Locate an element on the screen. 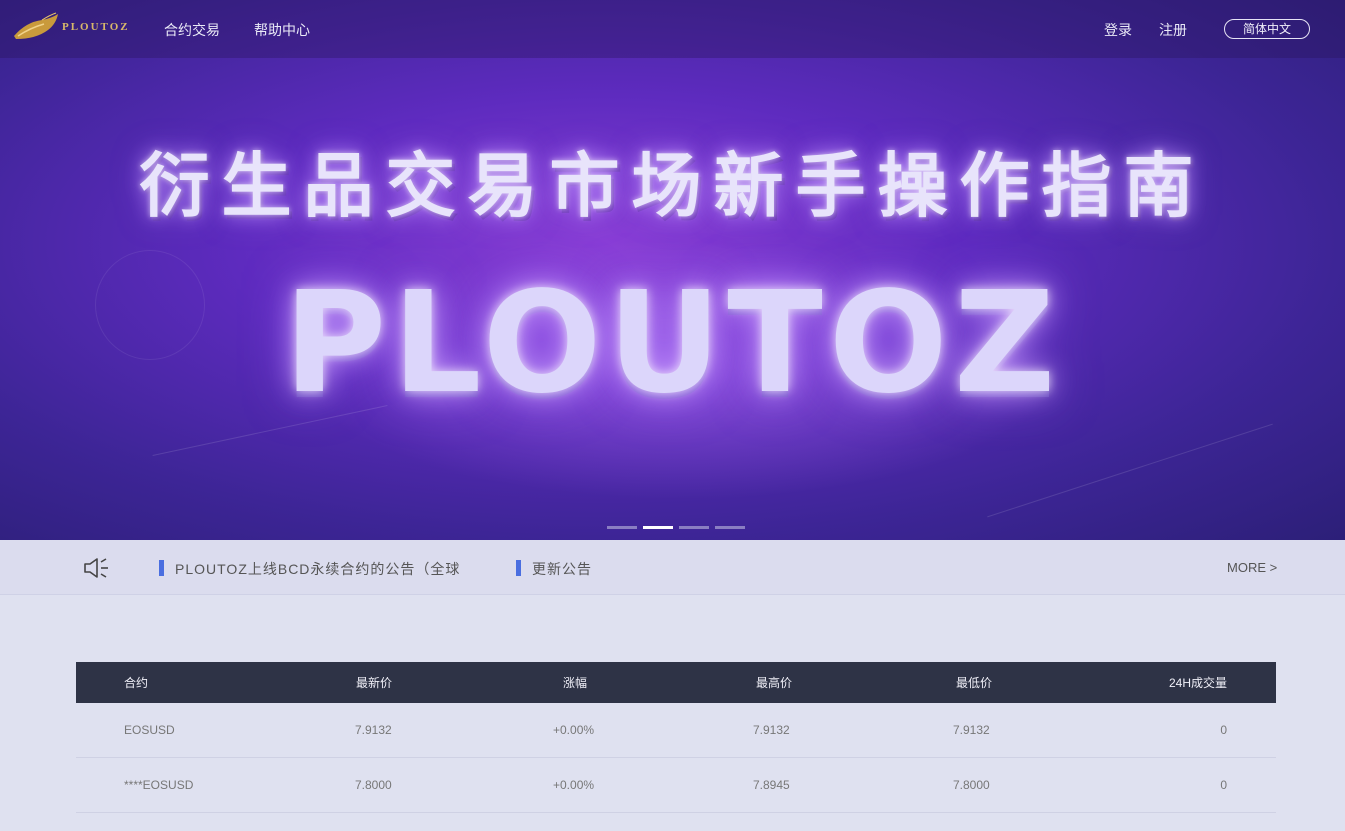 This screenshot has height=831, width=1345. header-volume: 24H成交量 is located at coordinates (1197, 683).